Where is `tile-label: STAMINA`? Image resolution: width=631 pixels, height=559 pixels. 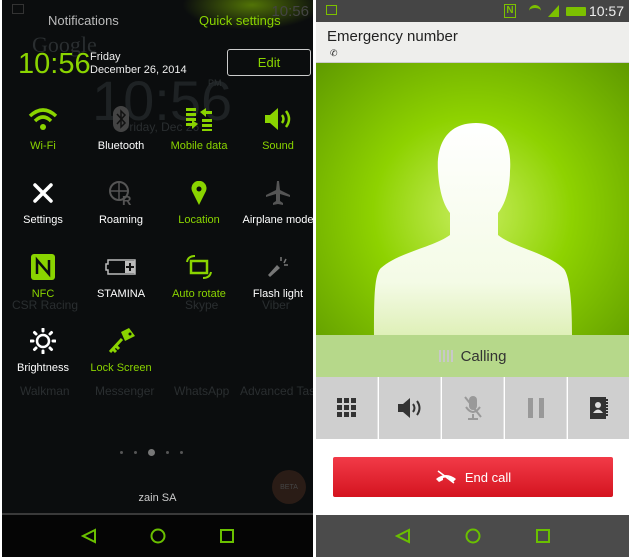 tile-label: STAMINA is located at coordinates (121, 294).